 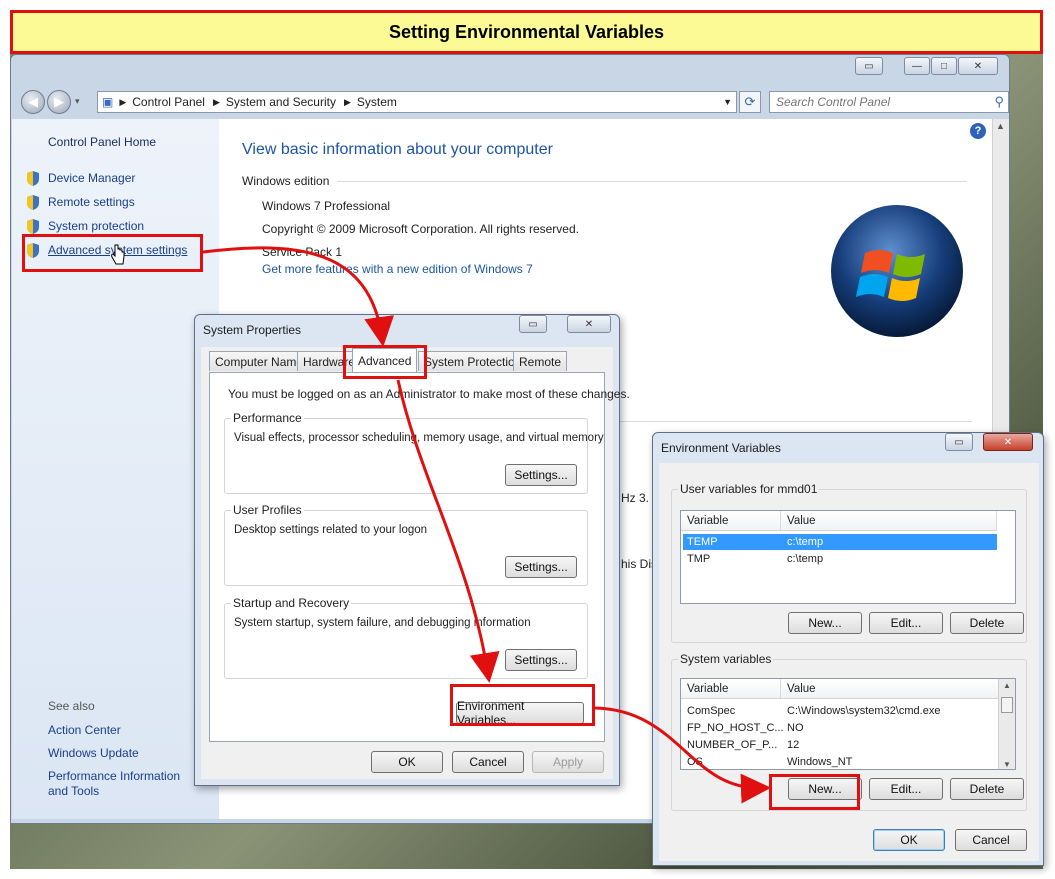 I want to click on arrow-to-env-button, so click(x=448, y=531).